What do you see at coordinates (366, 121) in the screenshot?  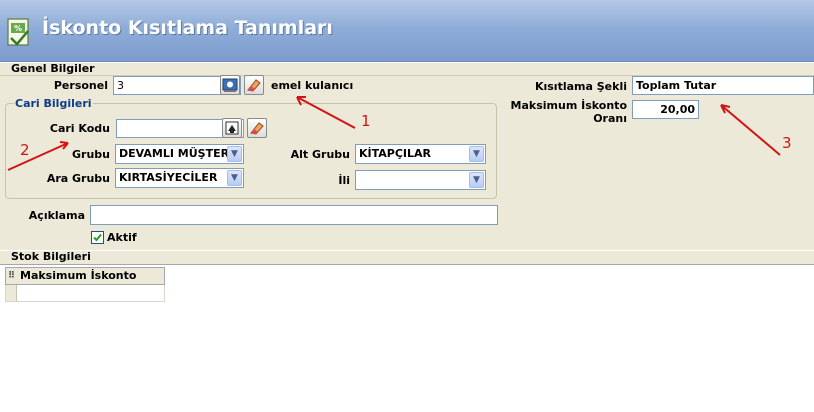 I see `annotation-label-1: 1` at bounding box center [366, 121].